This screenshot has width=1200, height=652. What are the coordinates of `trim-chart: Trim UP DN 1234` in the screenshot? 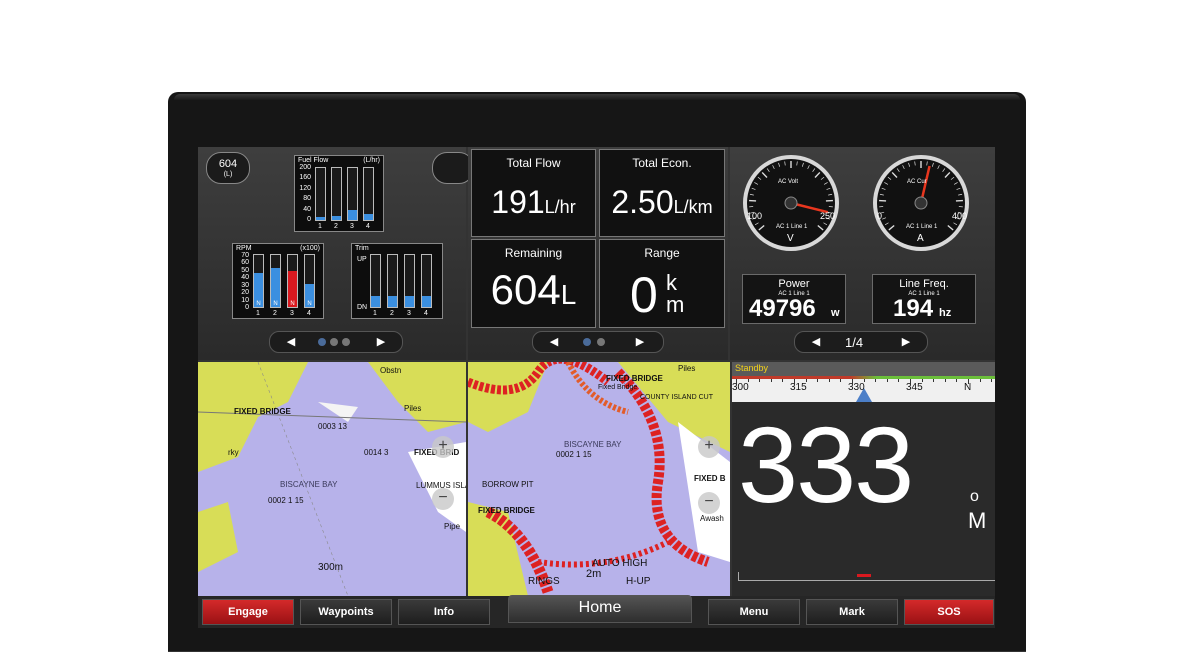 It's located at (397, 281).